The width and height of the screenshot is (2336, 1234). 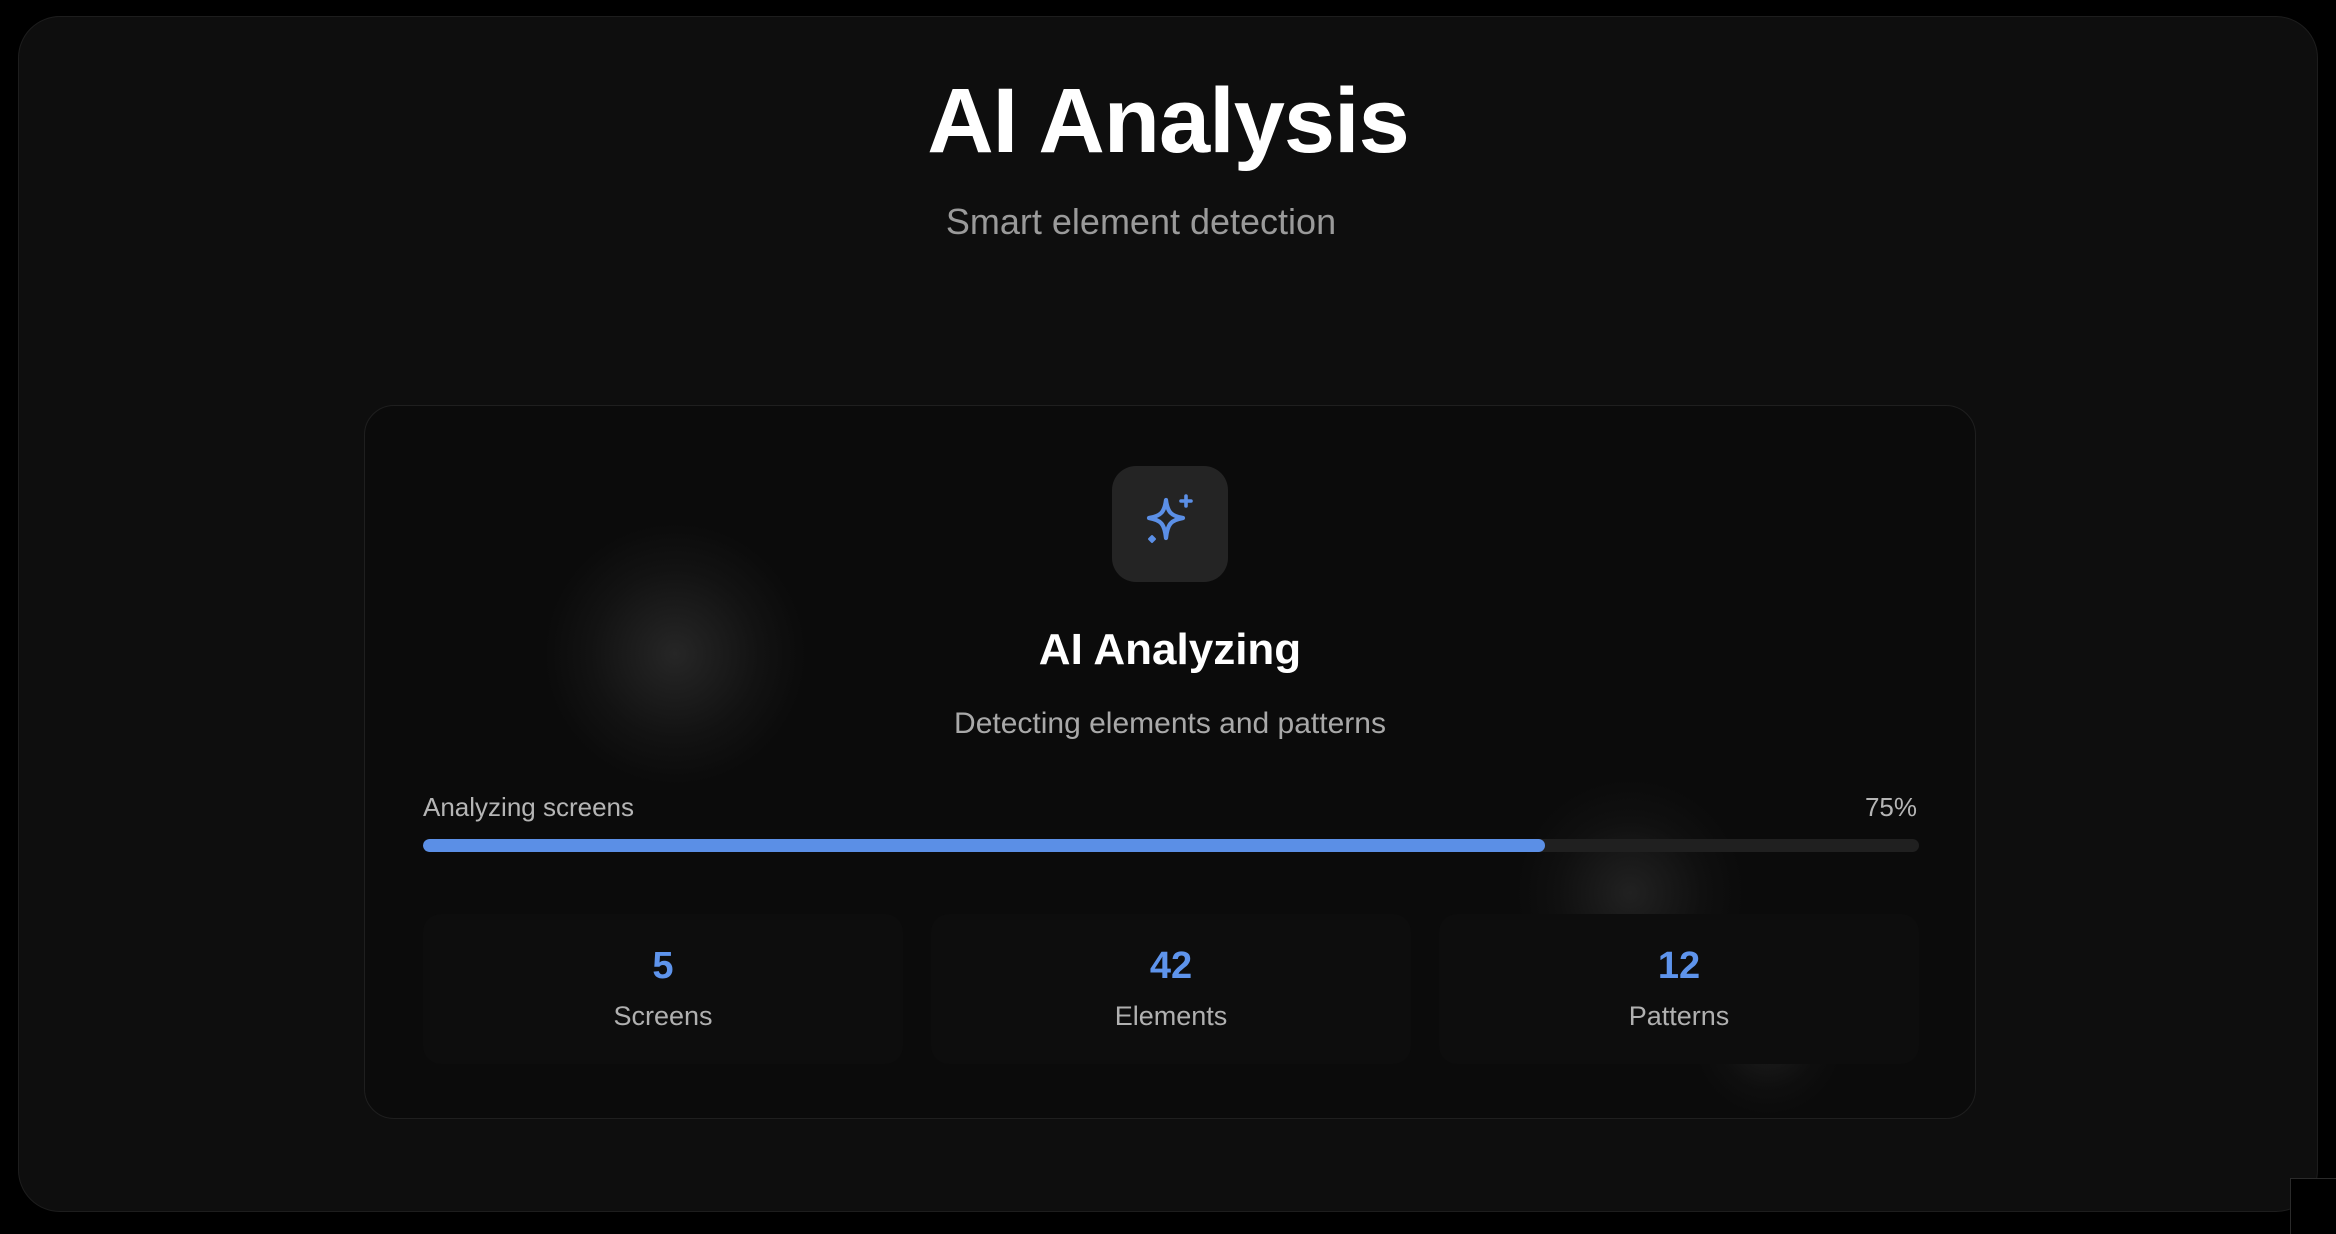 I want to click on stat-label: Patterns, so click(x=1679, y=1016).